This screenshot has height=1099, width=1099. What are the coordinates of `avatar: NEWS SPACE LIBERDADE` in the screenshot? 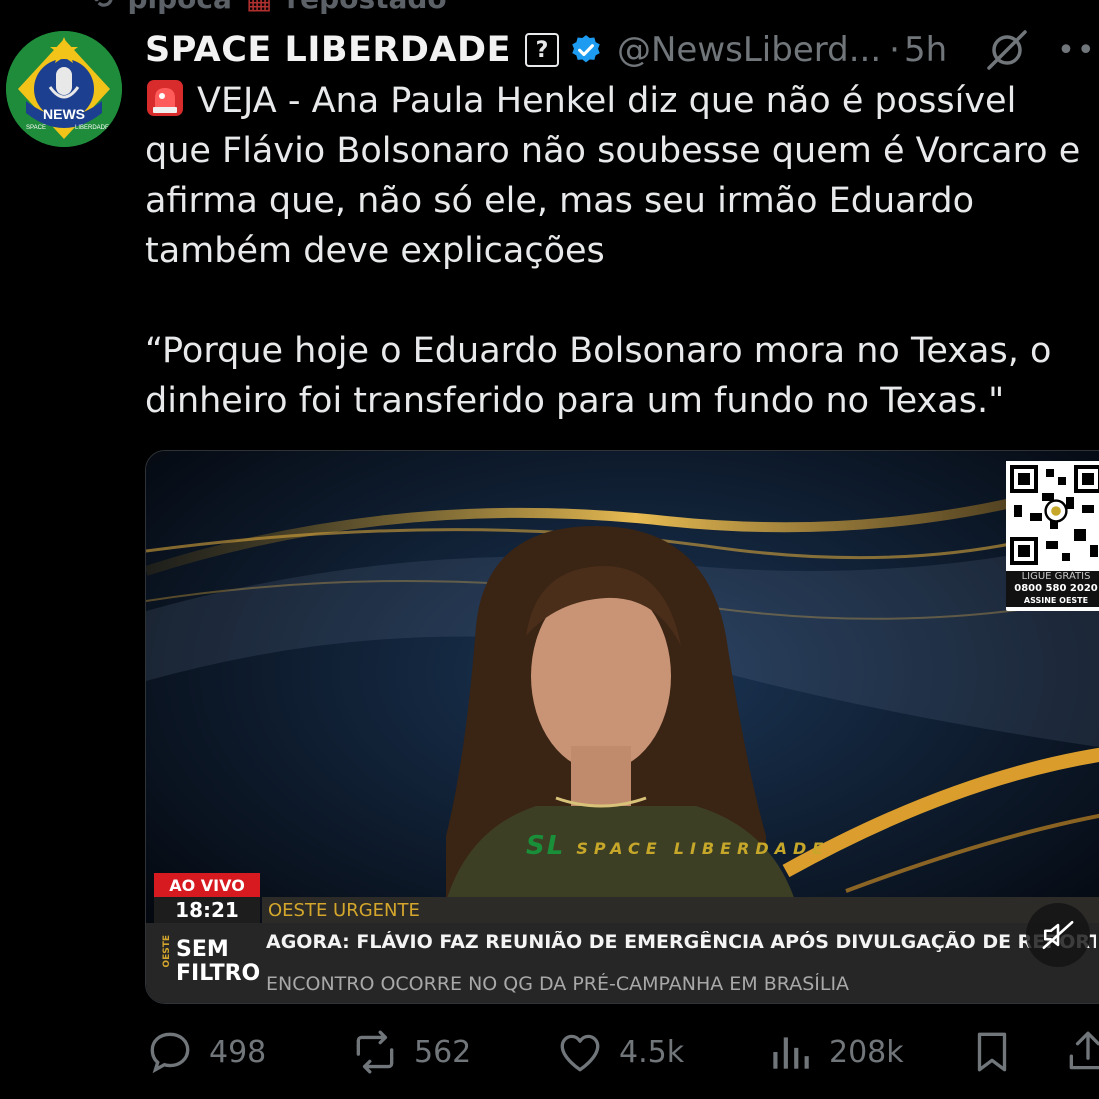 It's located at (64, 89).